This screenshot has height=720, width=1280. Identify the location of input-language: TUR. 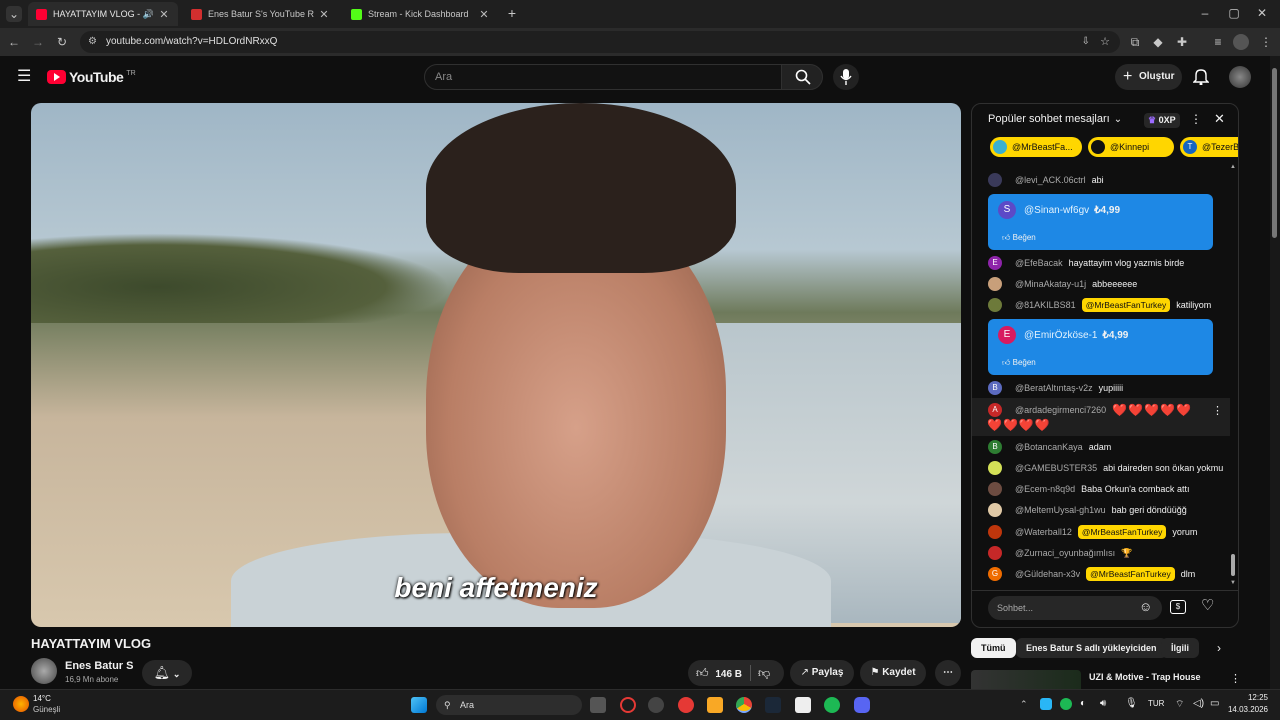
(1156, 703).